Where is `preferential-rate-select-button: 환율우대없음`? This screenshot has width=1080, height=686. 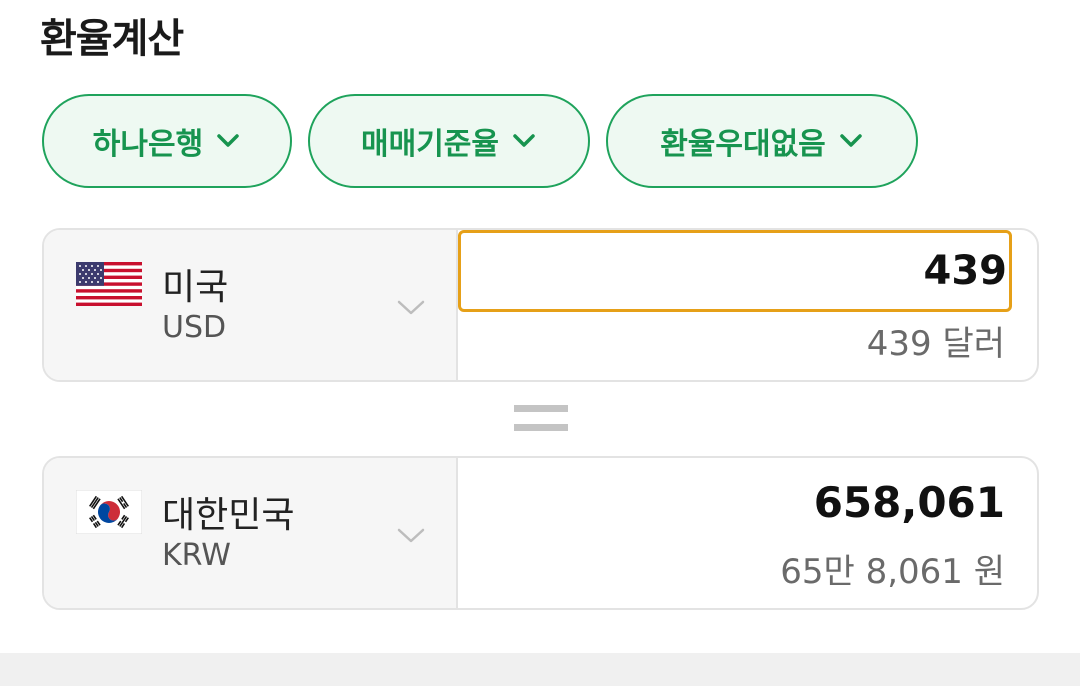
preferential-rate-select-button: 환율우대없음 is located at coordinates (762, 141).